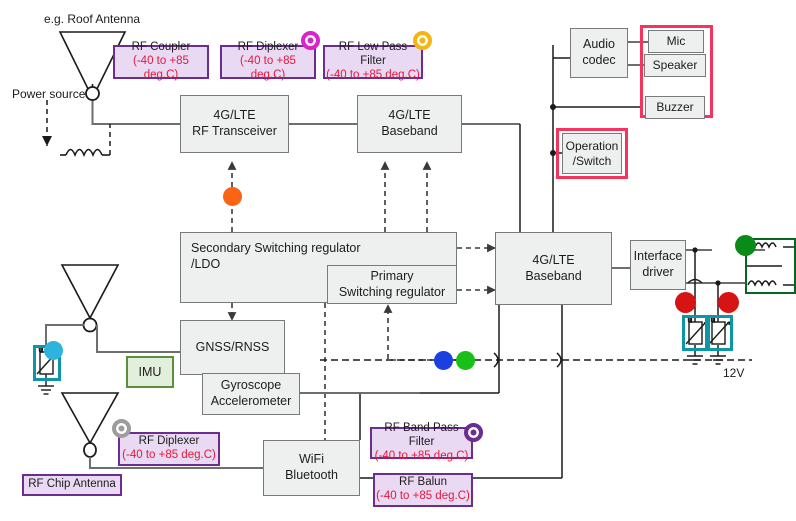 The height and width of the screenshot is (521, 796). What do you see at coordinates (234, 115) in the screenshot?
I see `rf-transceiver-line1: 4G/LTE` at bounding box center [234, 115].